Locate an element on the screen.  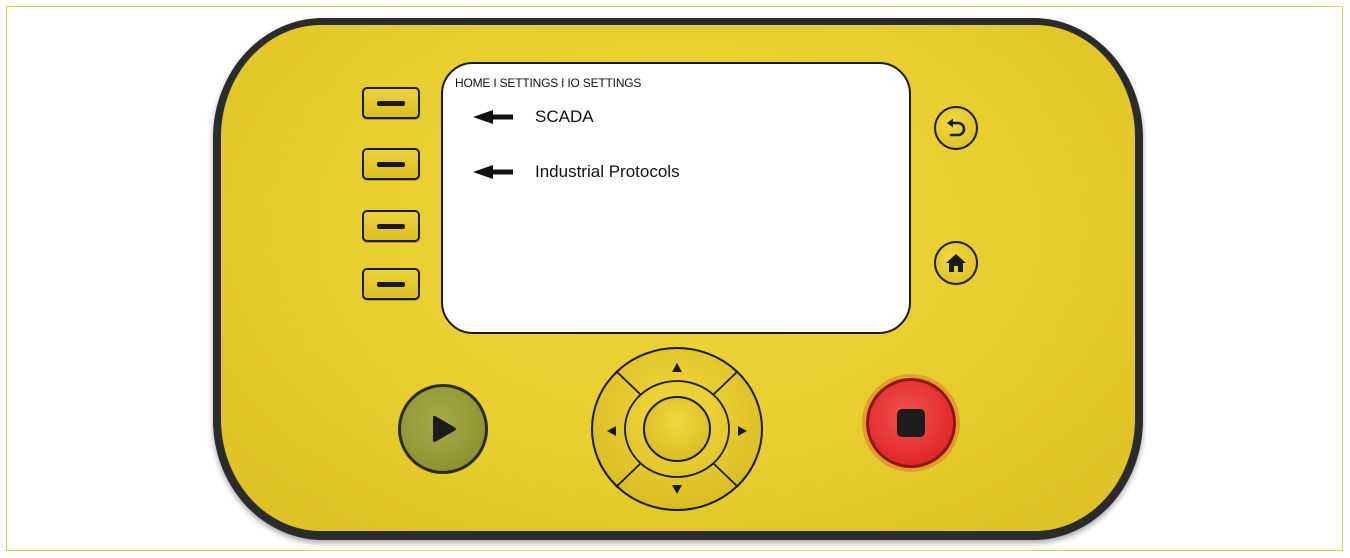
dpad-right-button is located at coordinates (745, 429).